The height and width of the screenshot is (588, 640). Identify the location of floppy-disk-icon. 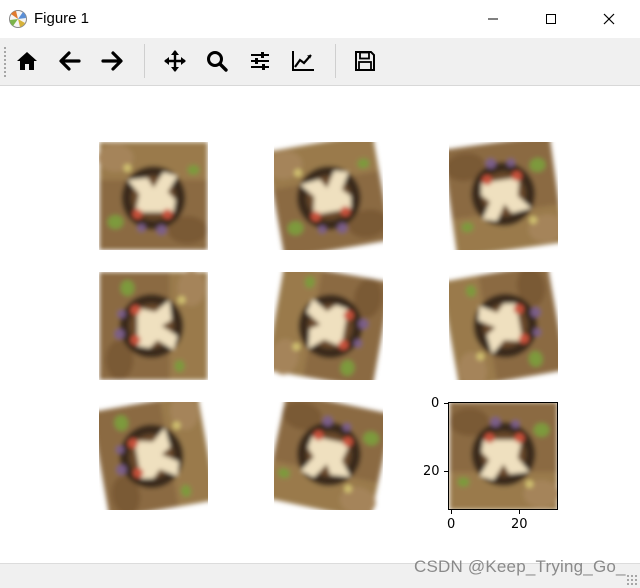
(365, 61).